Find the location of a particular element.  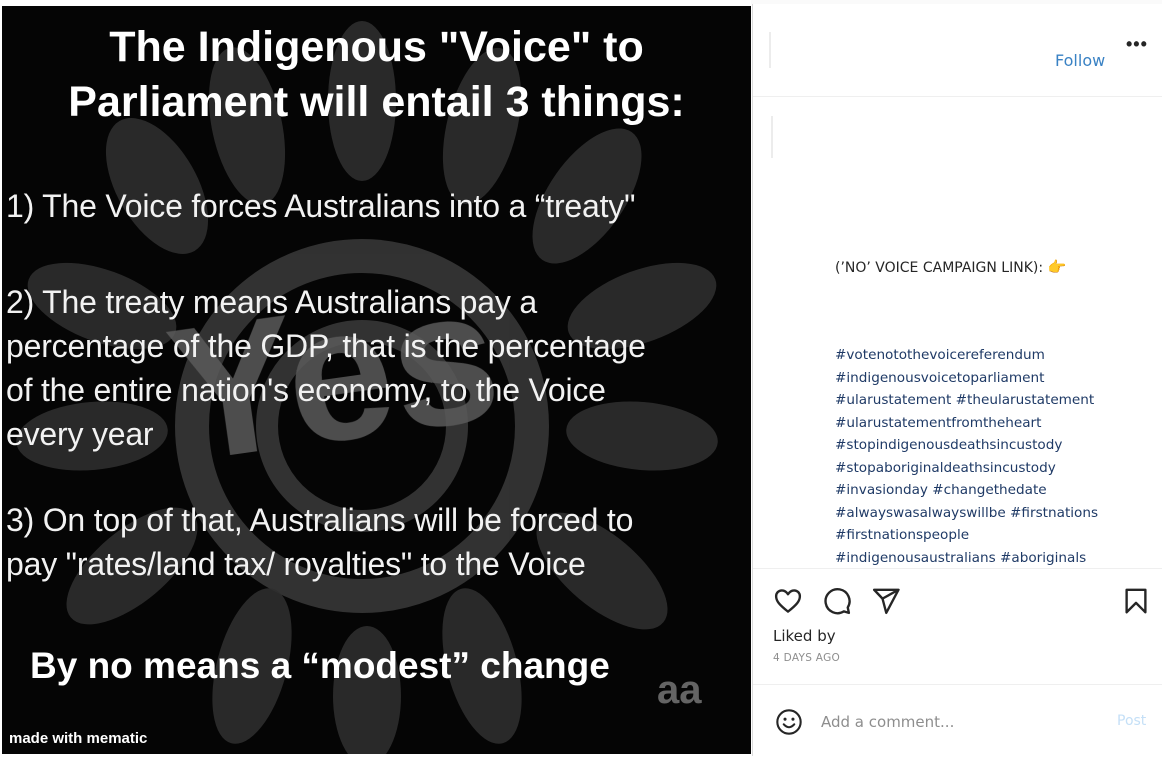

share-icon is located at coordinates (886, 601).